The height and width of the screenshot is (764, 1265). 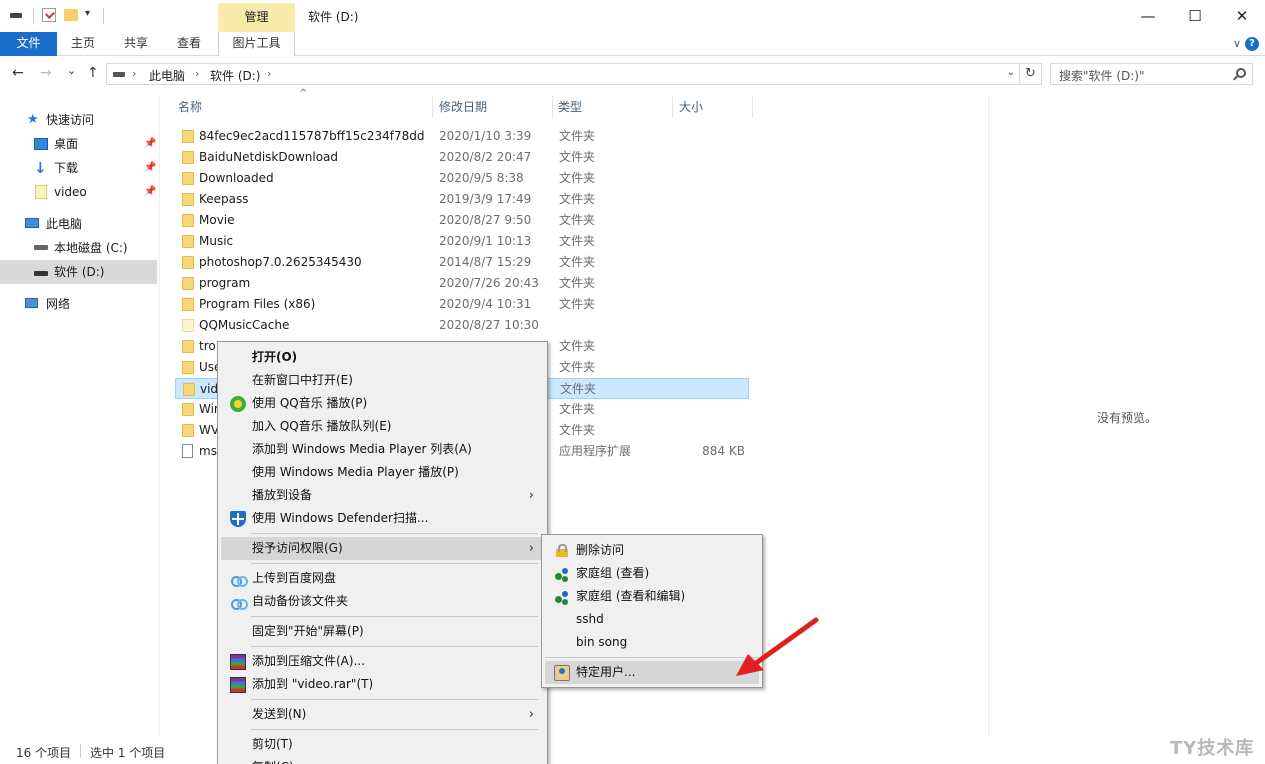 What do you see at coordinates (313, 684) in the screenshot?
I see `menu-item-label: 添加到 "video.rar"(T)` at bounding box center [313, 684].